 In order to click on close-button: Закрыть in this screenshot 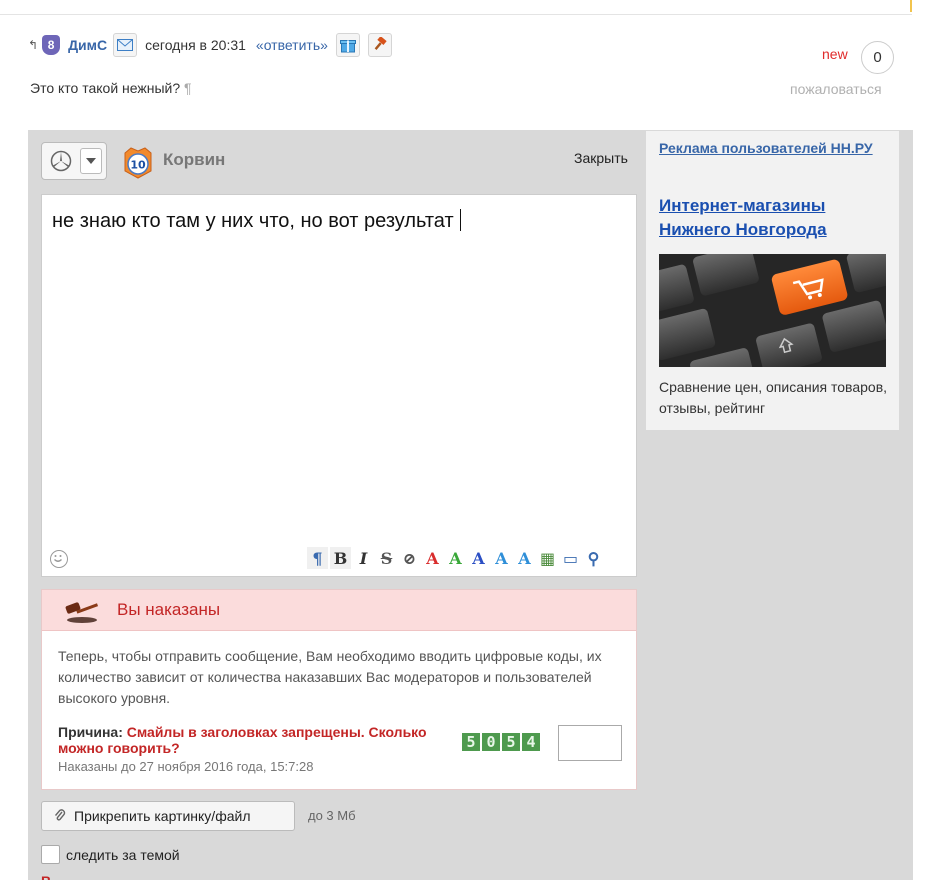, I will do `click(601, 158)`.